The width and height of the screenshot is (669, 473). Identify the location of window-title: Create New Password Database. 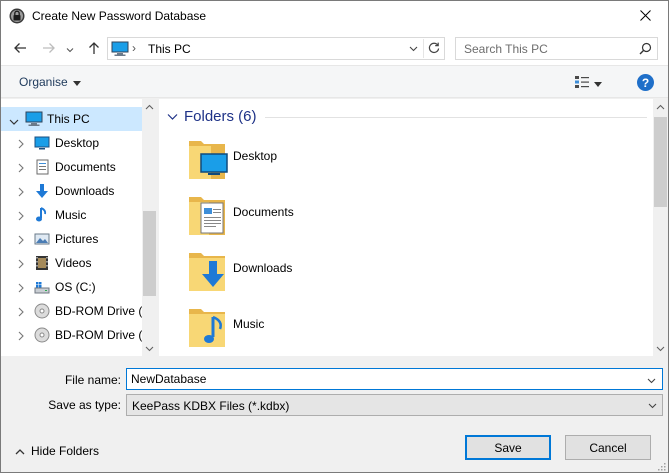
(119, 16).